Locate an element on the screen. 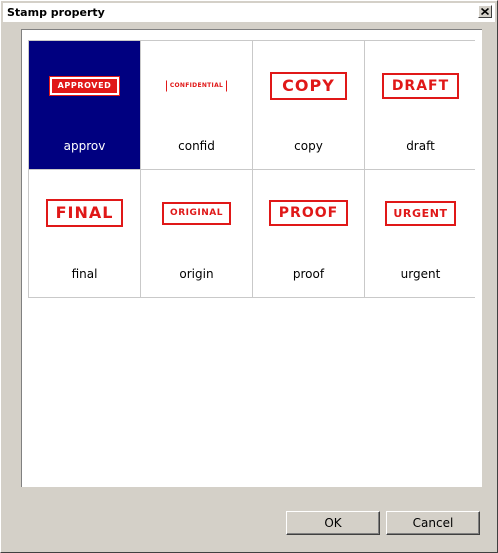 This screenshot has height=553, width=498. stamp-item-label: final is located at coordinates (84, 274).